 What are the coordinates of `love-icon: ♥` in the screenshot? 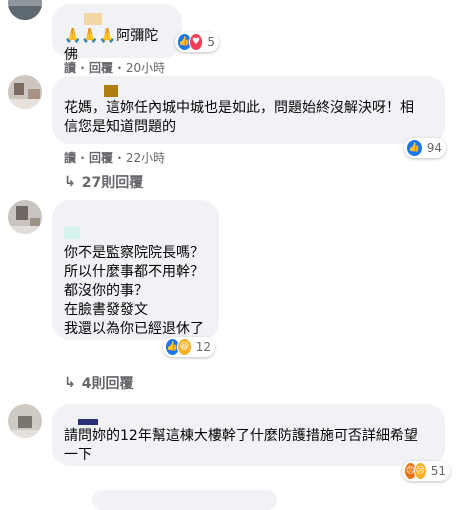 It's located at (196, 42).